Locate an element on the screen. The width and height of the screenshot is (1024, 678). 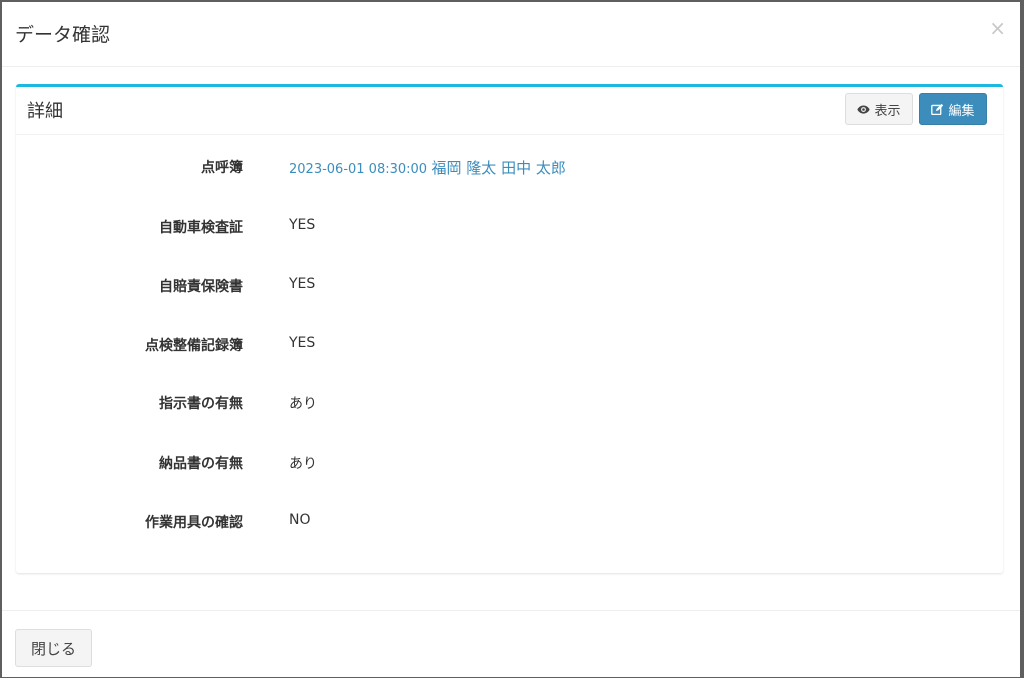
detail-value: NO is located at coordinates (300, 520).